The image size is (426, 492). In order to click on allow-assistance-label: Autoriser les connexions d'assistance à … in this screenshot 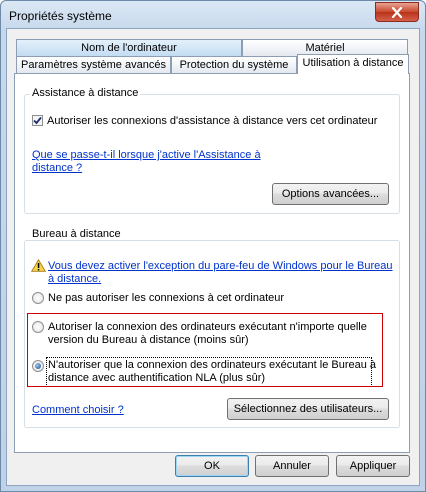, I will do `click(212, 121)`.